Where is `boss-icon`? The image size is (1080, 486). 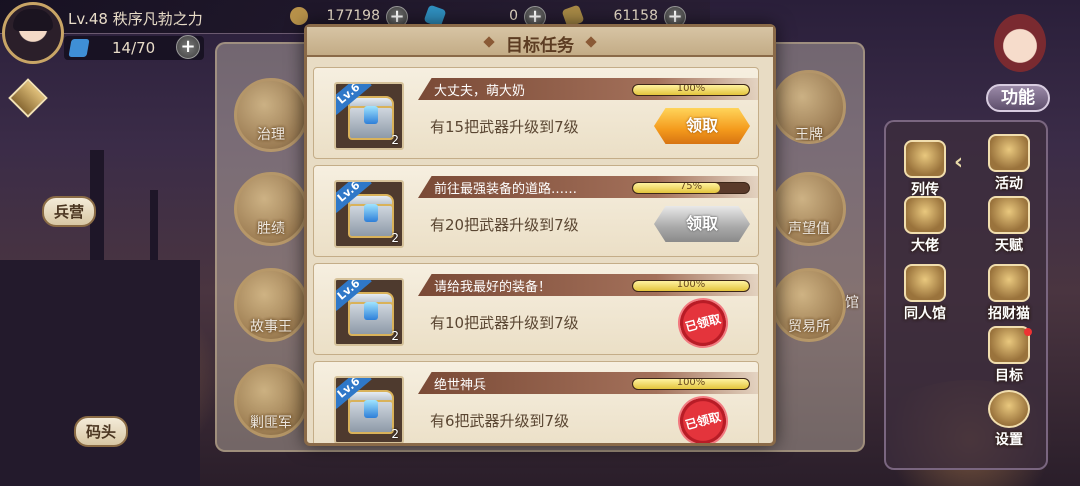 boss-icon is located at coordinates (925, 215).